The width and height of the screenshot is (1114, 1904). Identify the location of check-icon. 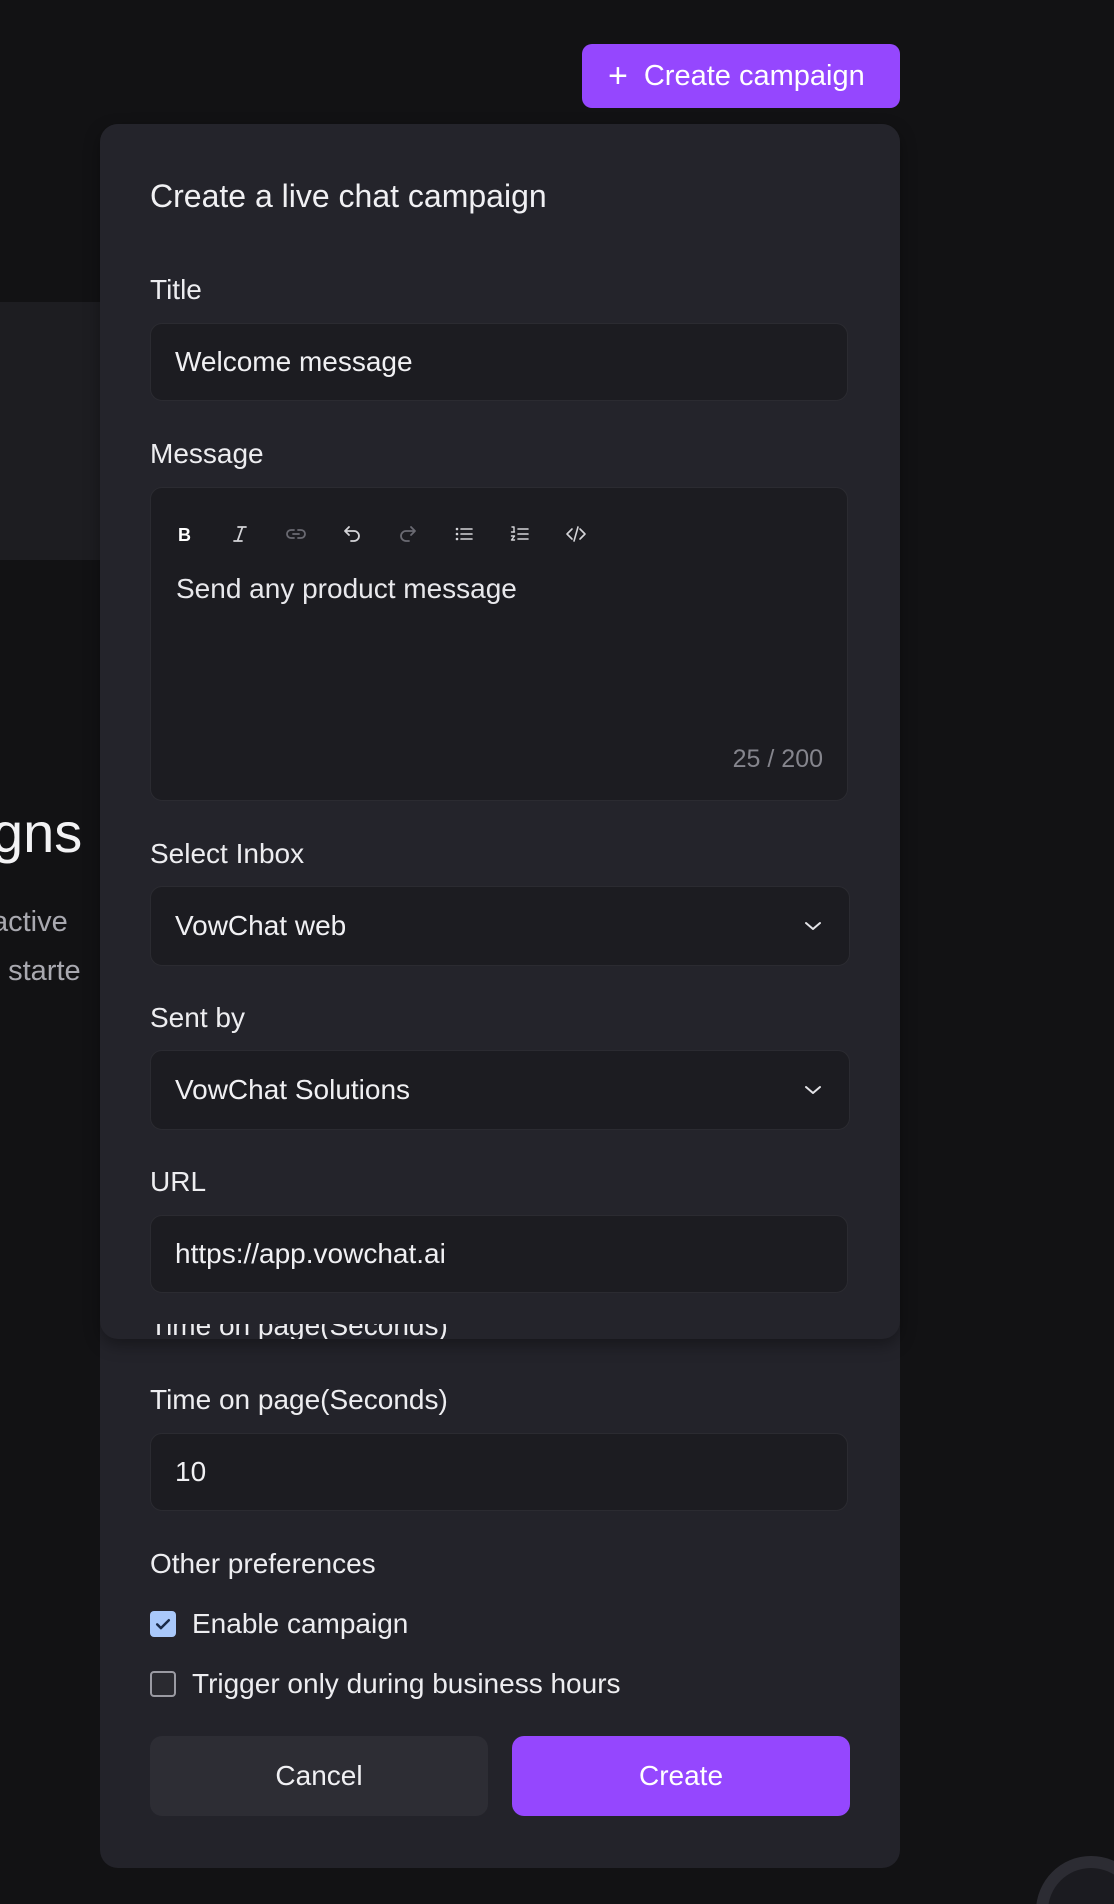
(163, 1624).